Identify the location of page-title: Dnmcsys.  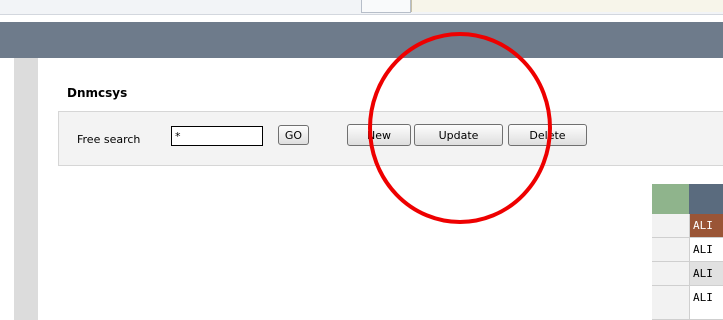
(97, 93).